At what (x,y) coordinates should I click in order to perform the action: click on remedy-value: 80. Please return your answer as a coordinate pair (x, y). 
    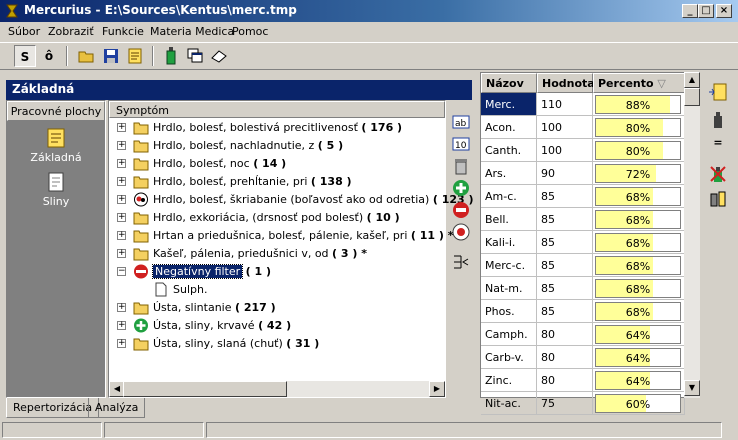
    Looking at the image, I should click on (565, 380).